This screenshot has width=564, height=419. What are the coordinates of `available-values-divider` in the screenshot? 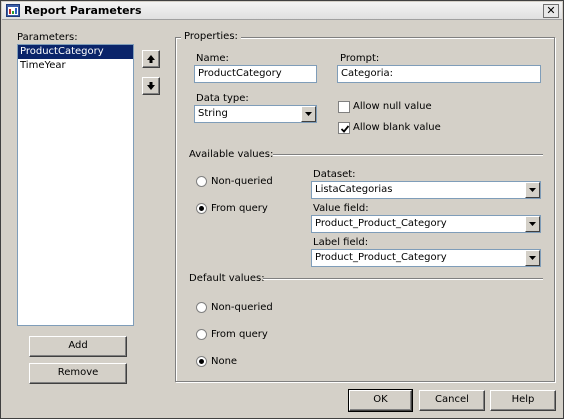 It's located at (408, 155).